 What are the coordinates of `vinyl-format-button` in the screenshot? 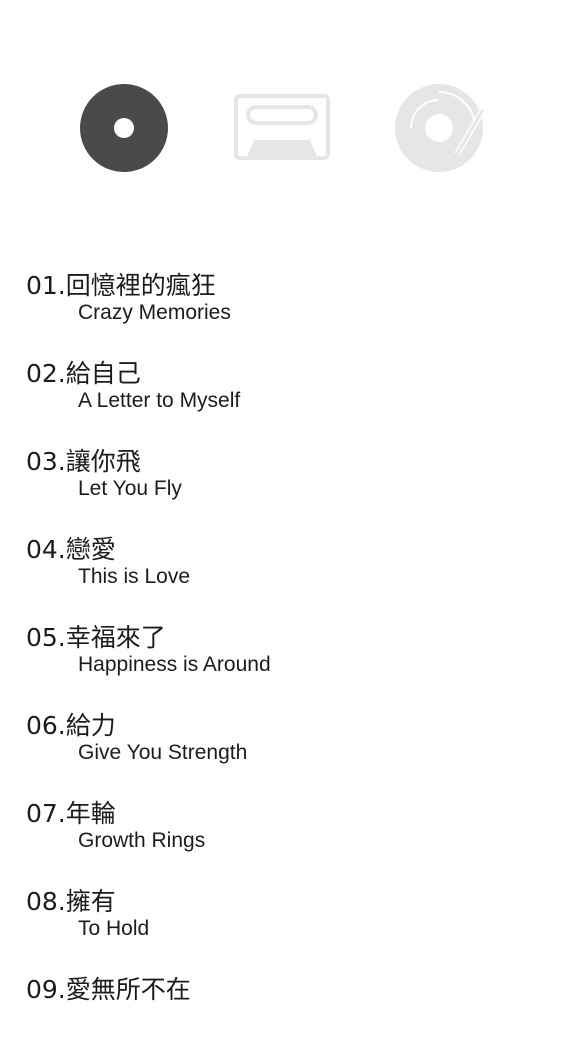 It's located at (441, 128).